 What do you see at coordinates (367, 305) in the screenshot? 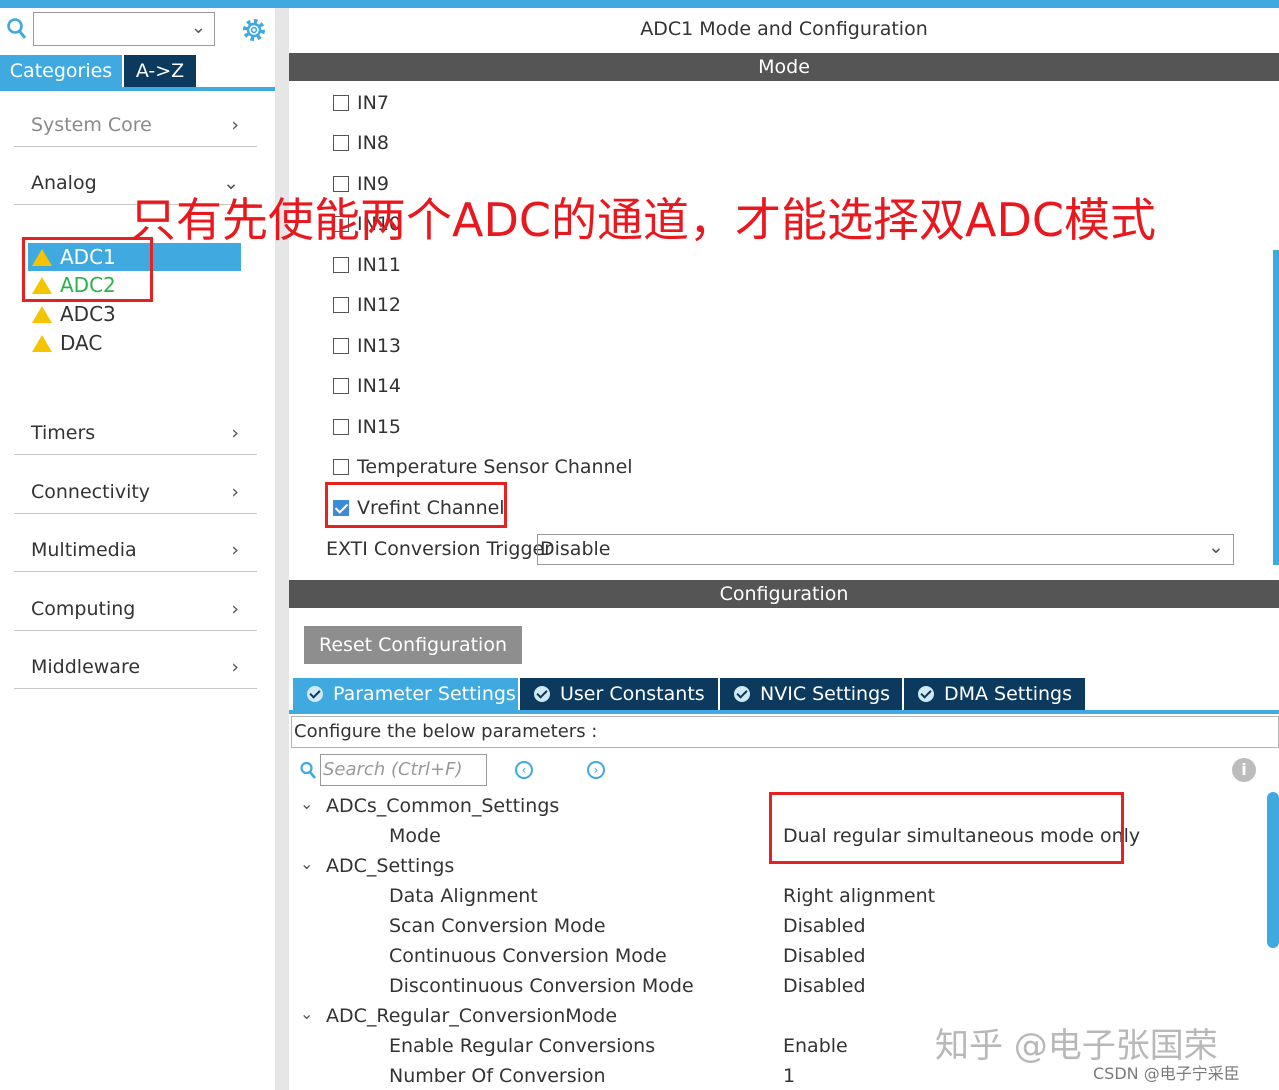
I see `channel-in12: IN12` at bounding box center [367, 305].